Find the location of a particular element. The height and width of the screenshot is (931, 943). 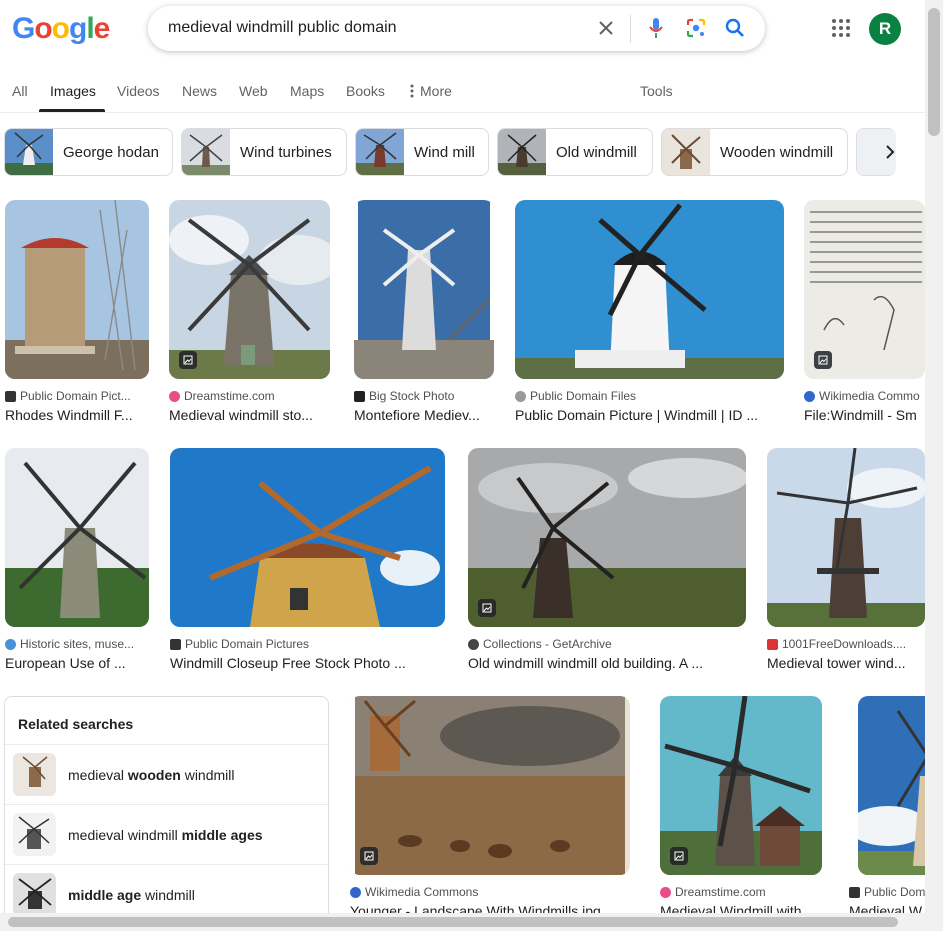

active-tab-indicator is located at coordinates (72, 110).